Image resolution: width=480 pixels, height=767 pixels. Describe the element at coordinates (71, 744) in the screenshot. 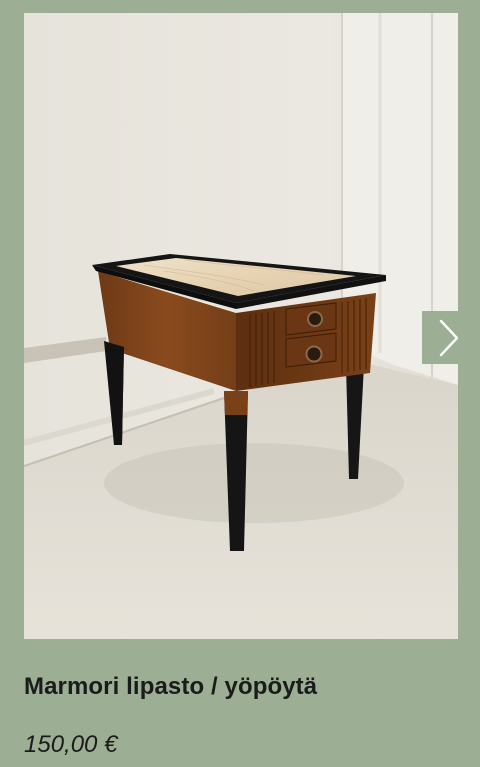

I see `product-price: 150,00 €` at that location.